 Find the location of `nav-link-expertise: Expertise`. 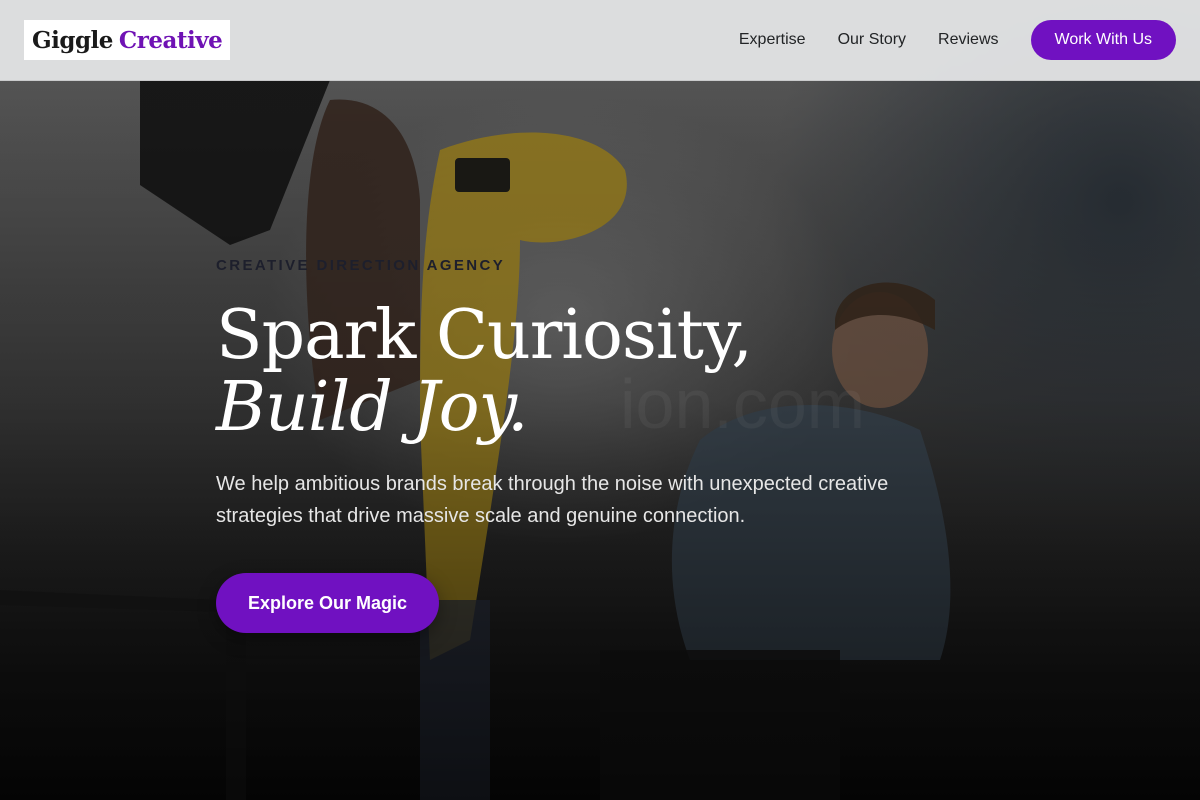

nav-link-expertise: Expertise is located at coordinates (772, 40).